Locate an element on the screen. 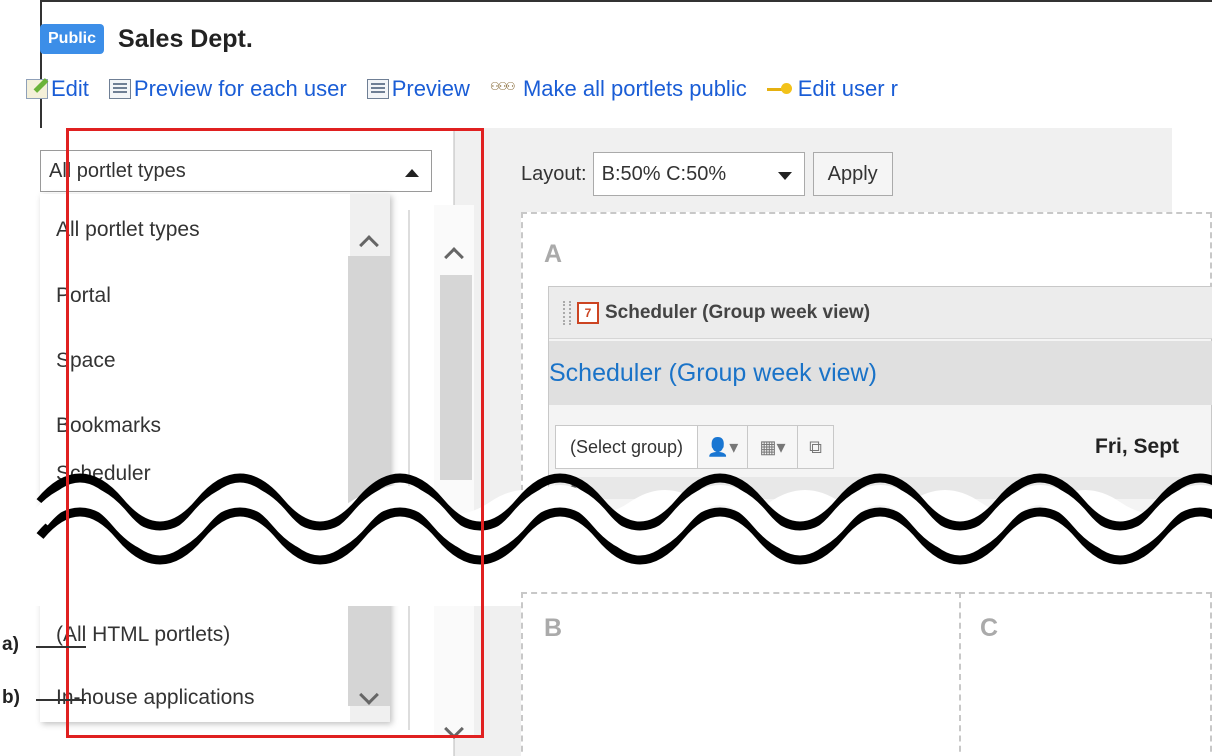 This screenshot has width=1212, height=756. dropdown-scroll-thumb is located at coordinates (369, 481).